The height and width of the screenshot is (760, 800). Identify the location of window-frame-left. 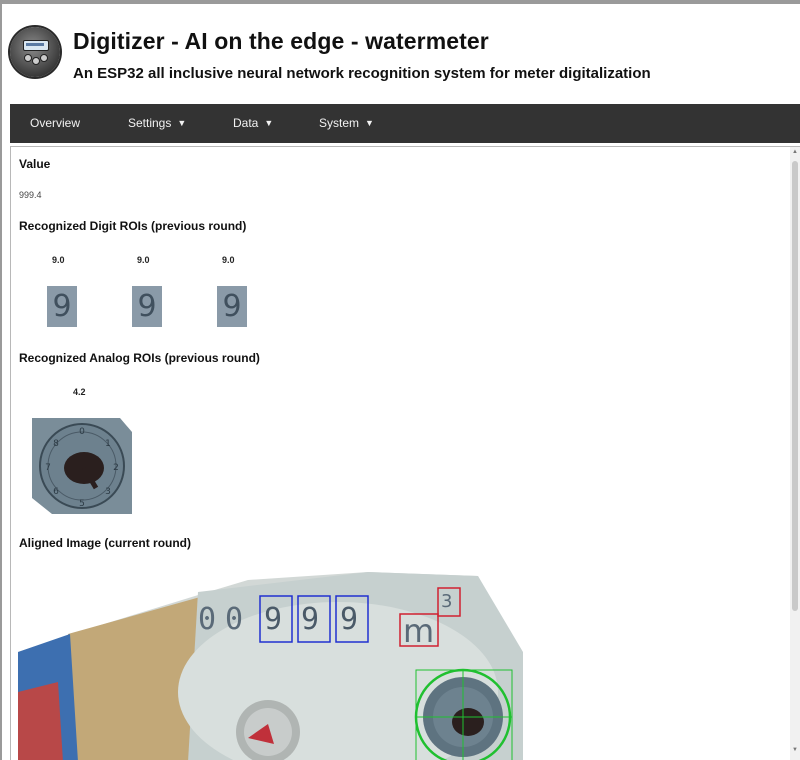
(1, 380).